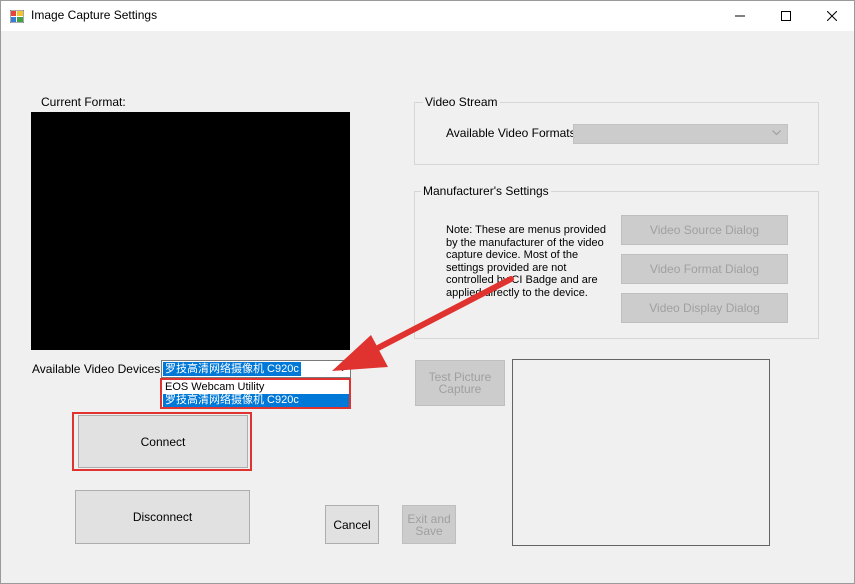 The height and width of the screenshot is (584, 855). Describe the element at coordinates (423, 323) in the screenshot. I see `annotation-arrow` at that location.